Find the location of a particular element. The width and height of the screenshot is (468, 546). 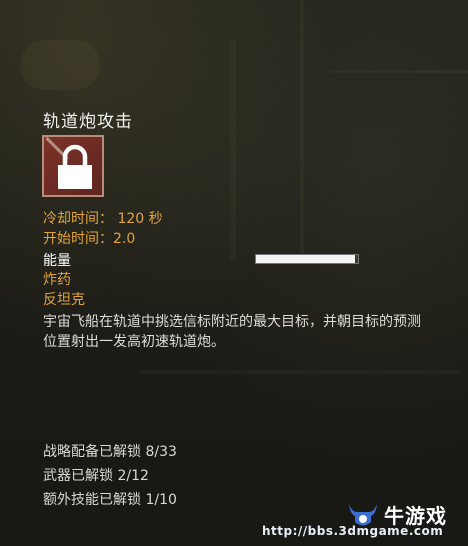

ability-title: 轨道炮攻击 is located at coordinates (88, 122).